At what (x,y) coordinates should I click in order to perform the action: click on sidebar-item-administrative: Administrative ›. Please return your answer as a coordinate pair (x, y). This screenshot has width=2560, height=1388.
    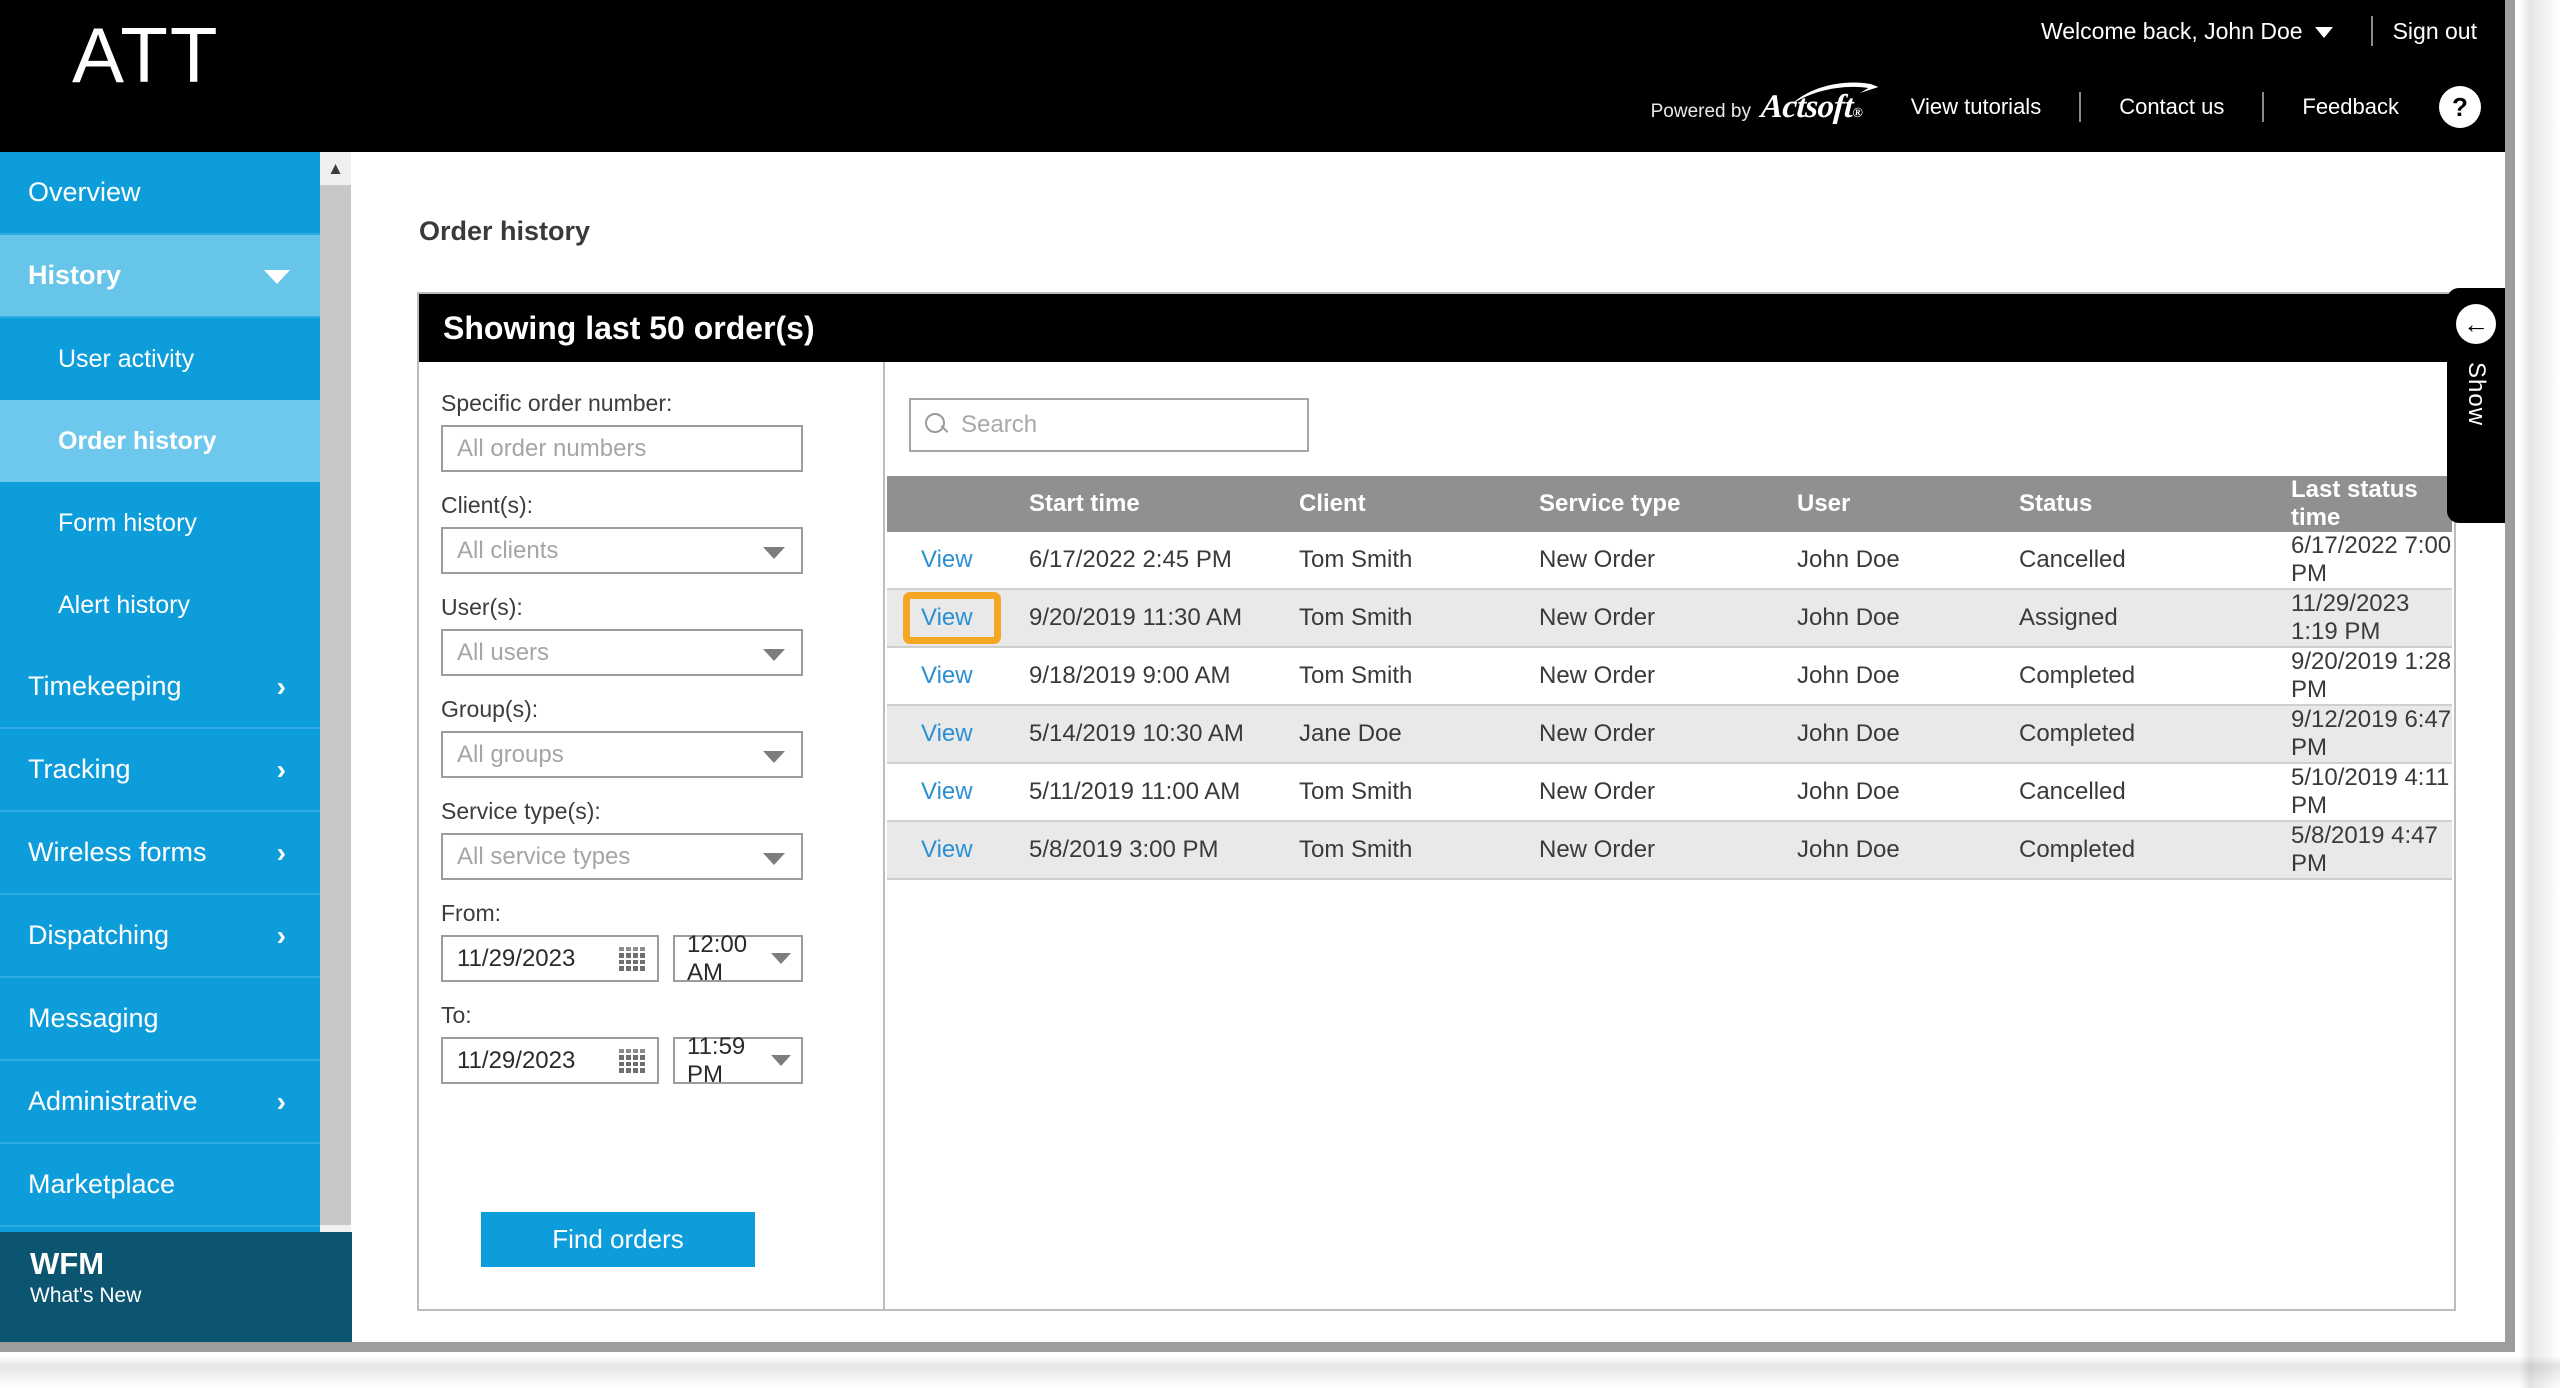
    Looking at the image, I should click on (160, 1102).